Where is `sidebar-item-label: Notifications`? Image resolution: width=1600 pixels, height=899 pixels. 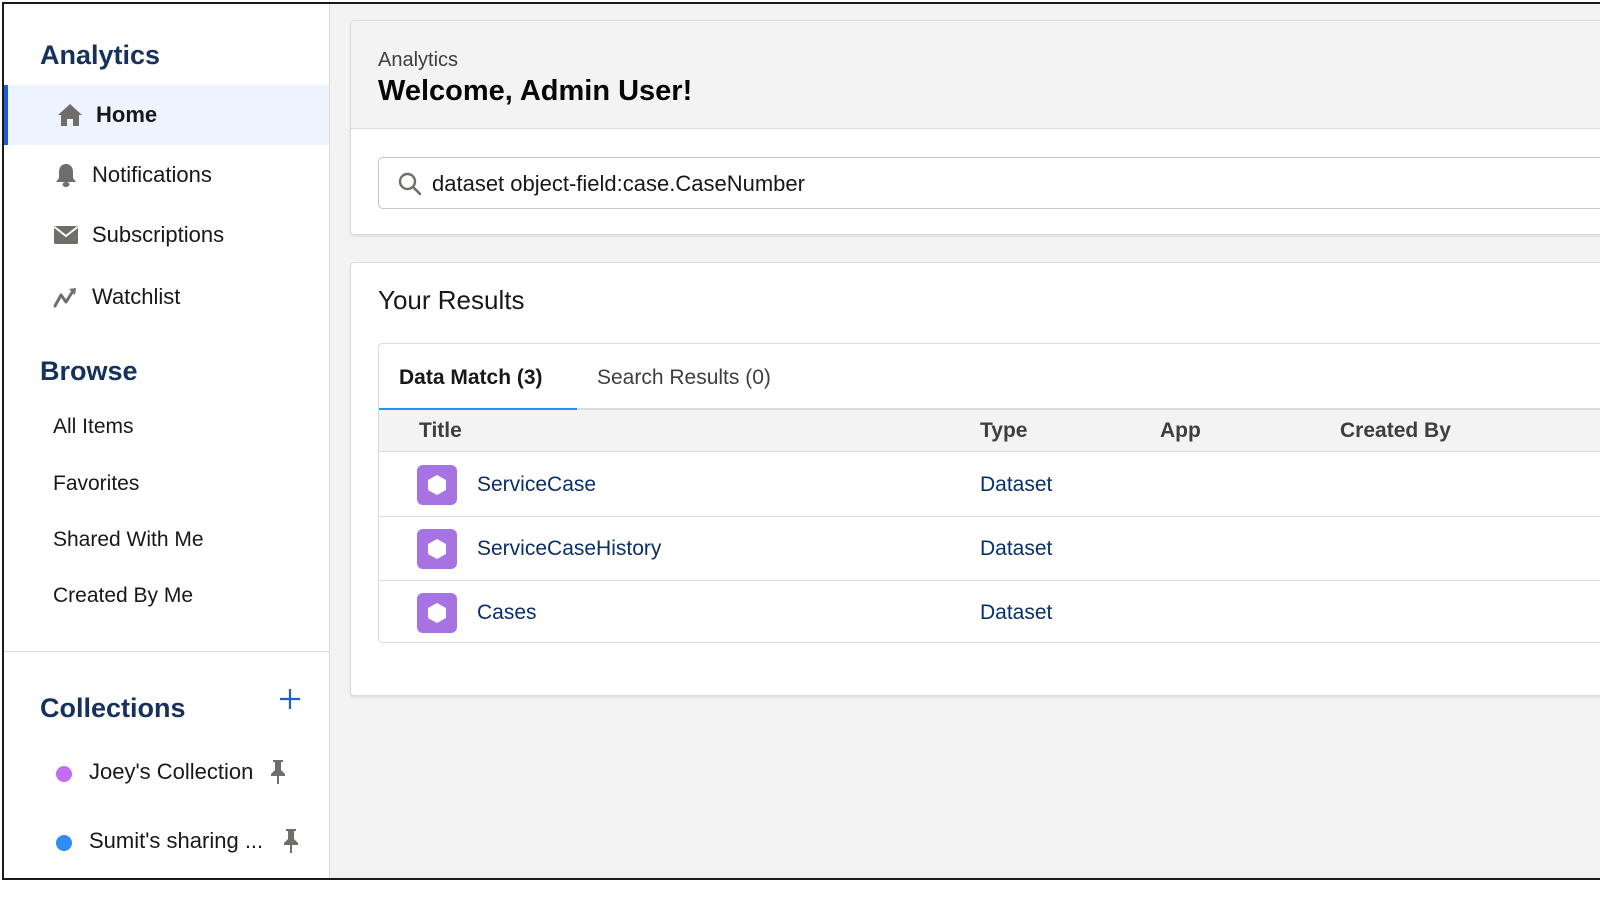
sidebar-item-label: Notifications is located at coordinates (152, 174).